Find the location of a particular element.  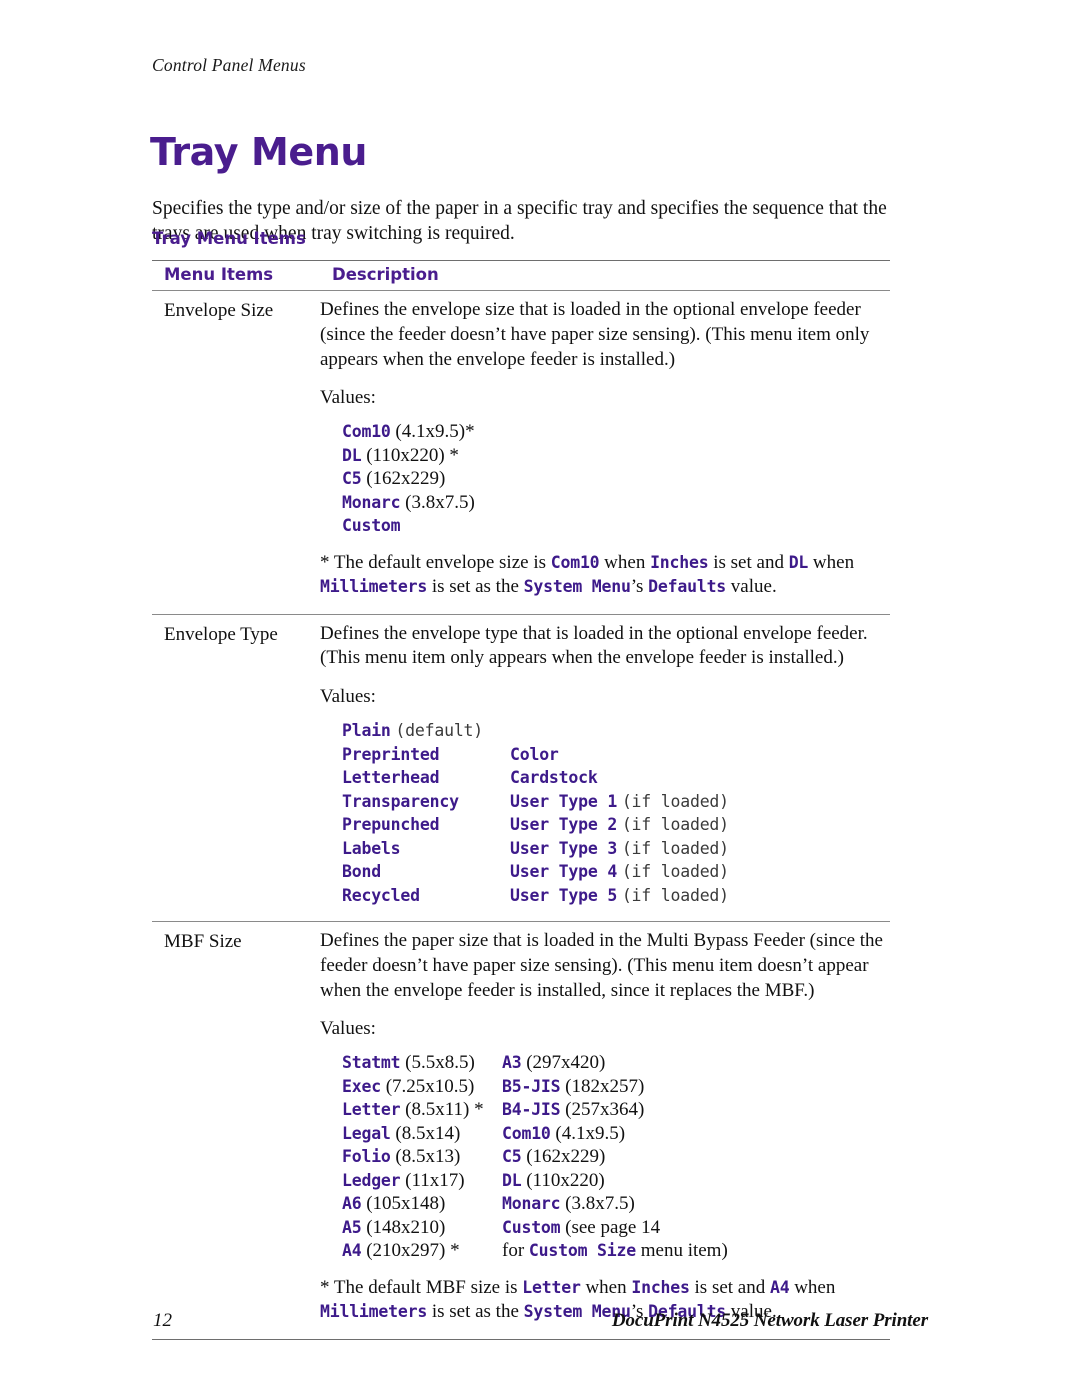

value-item: DL (110x220) * is located at coordinates (613, 456).